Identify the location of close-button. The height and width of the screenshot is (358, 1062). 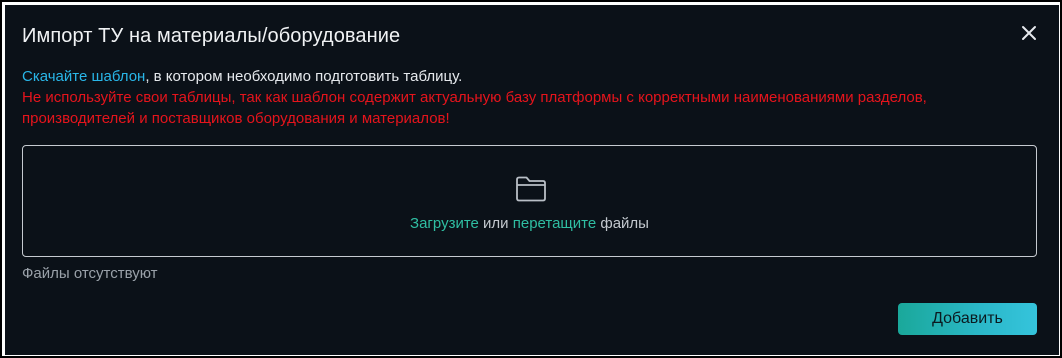
(1029, 33).